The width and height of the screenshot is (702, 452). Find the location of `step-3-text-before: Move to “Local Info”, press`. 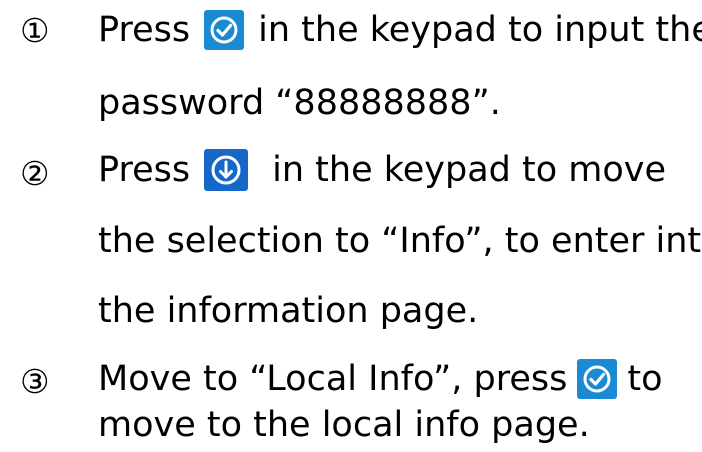

step-3-text-before: Move to “Local Info”, press is located at coordinates (333, 378).